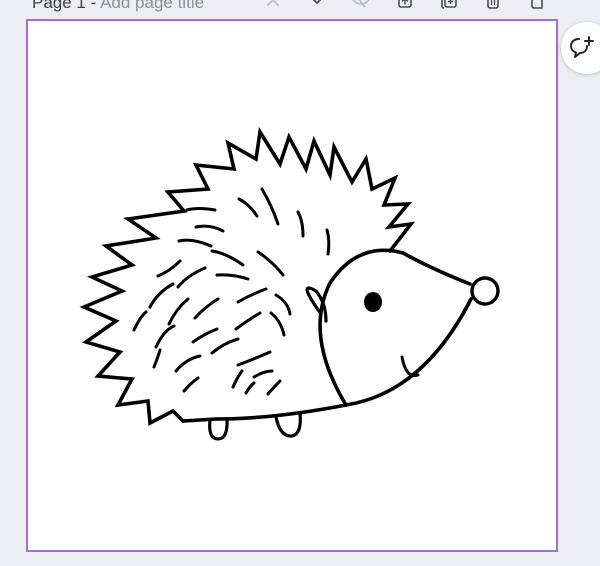  I want to click on export-icon, so click(405, 4).